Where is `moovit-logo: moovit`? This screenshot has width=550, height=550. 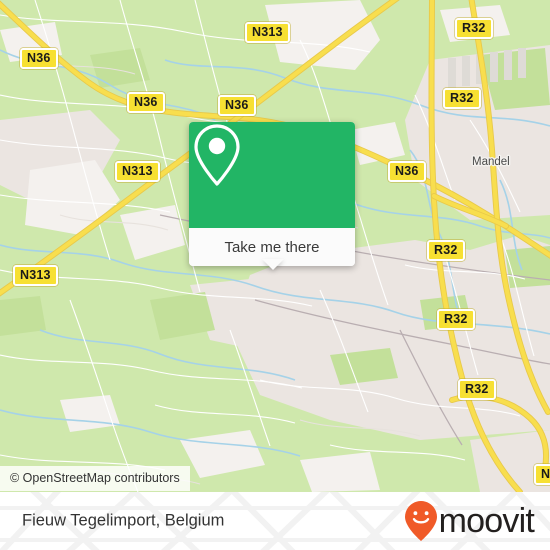 moovit-logo: moovit is located at coordinates (469, 521).